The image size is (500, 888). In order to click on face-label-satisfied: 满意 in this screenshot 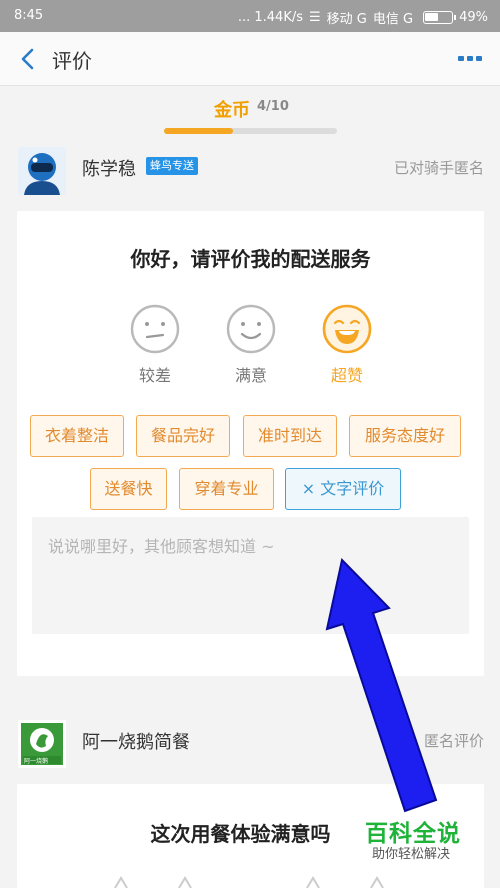, I will do `click(250, 375)`.